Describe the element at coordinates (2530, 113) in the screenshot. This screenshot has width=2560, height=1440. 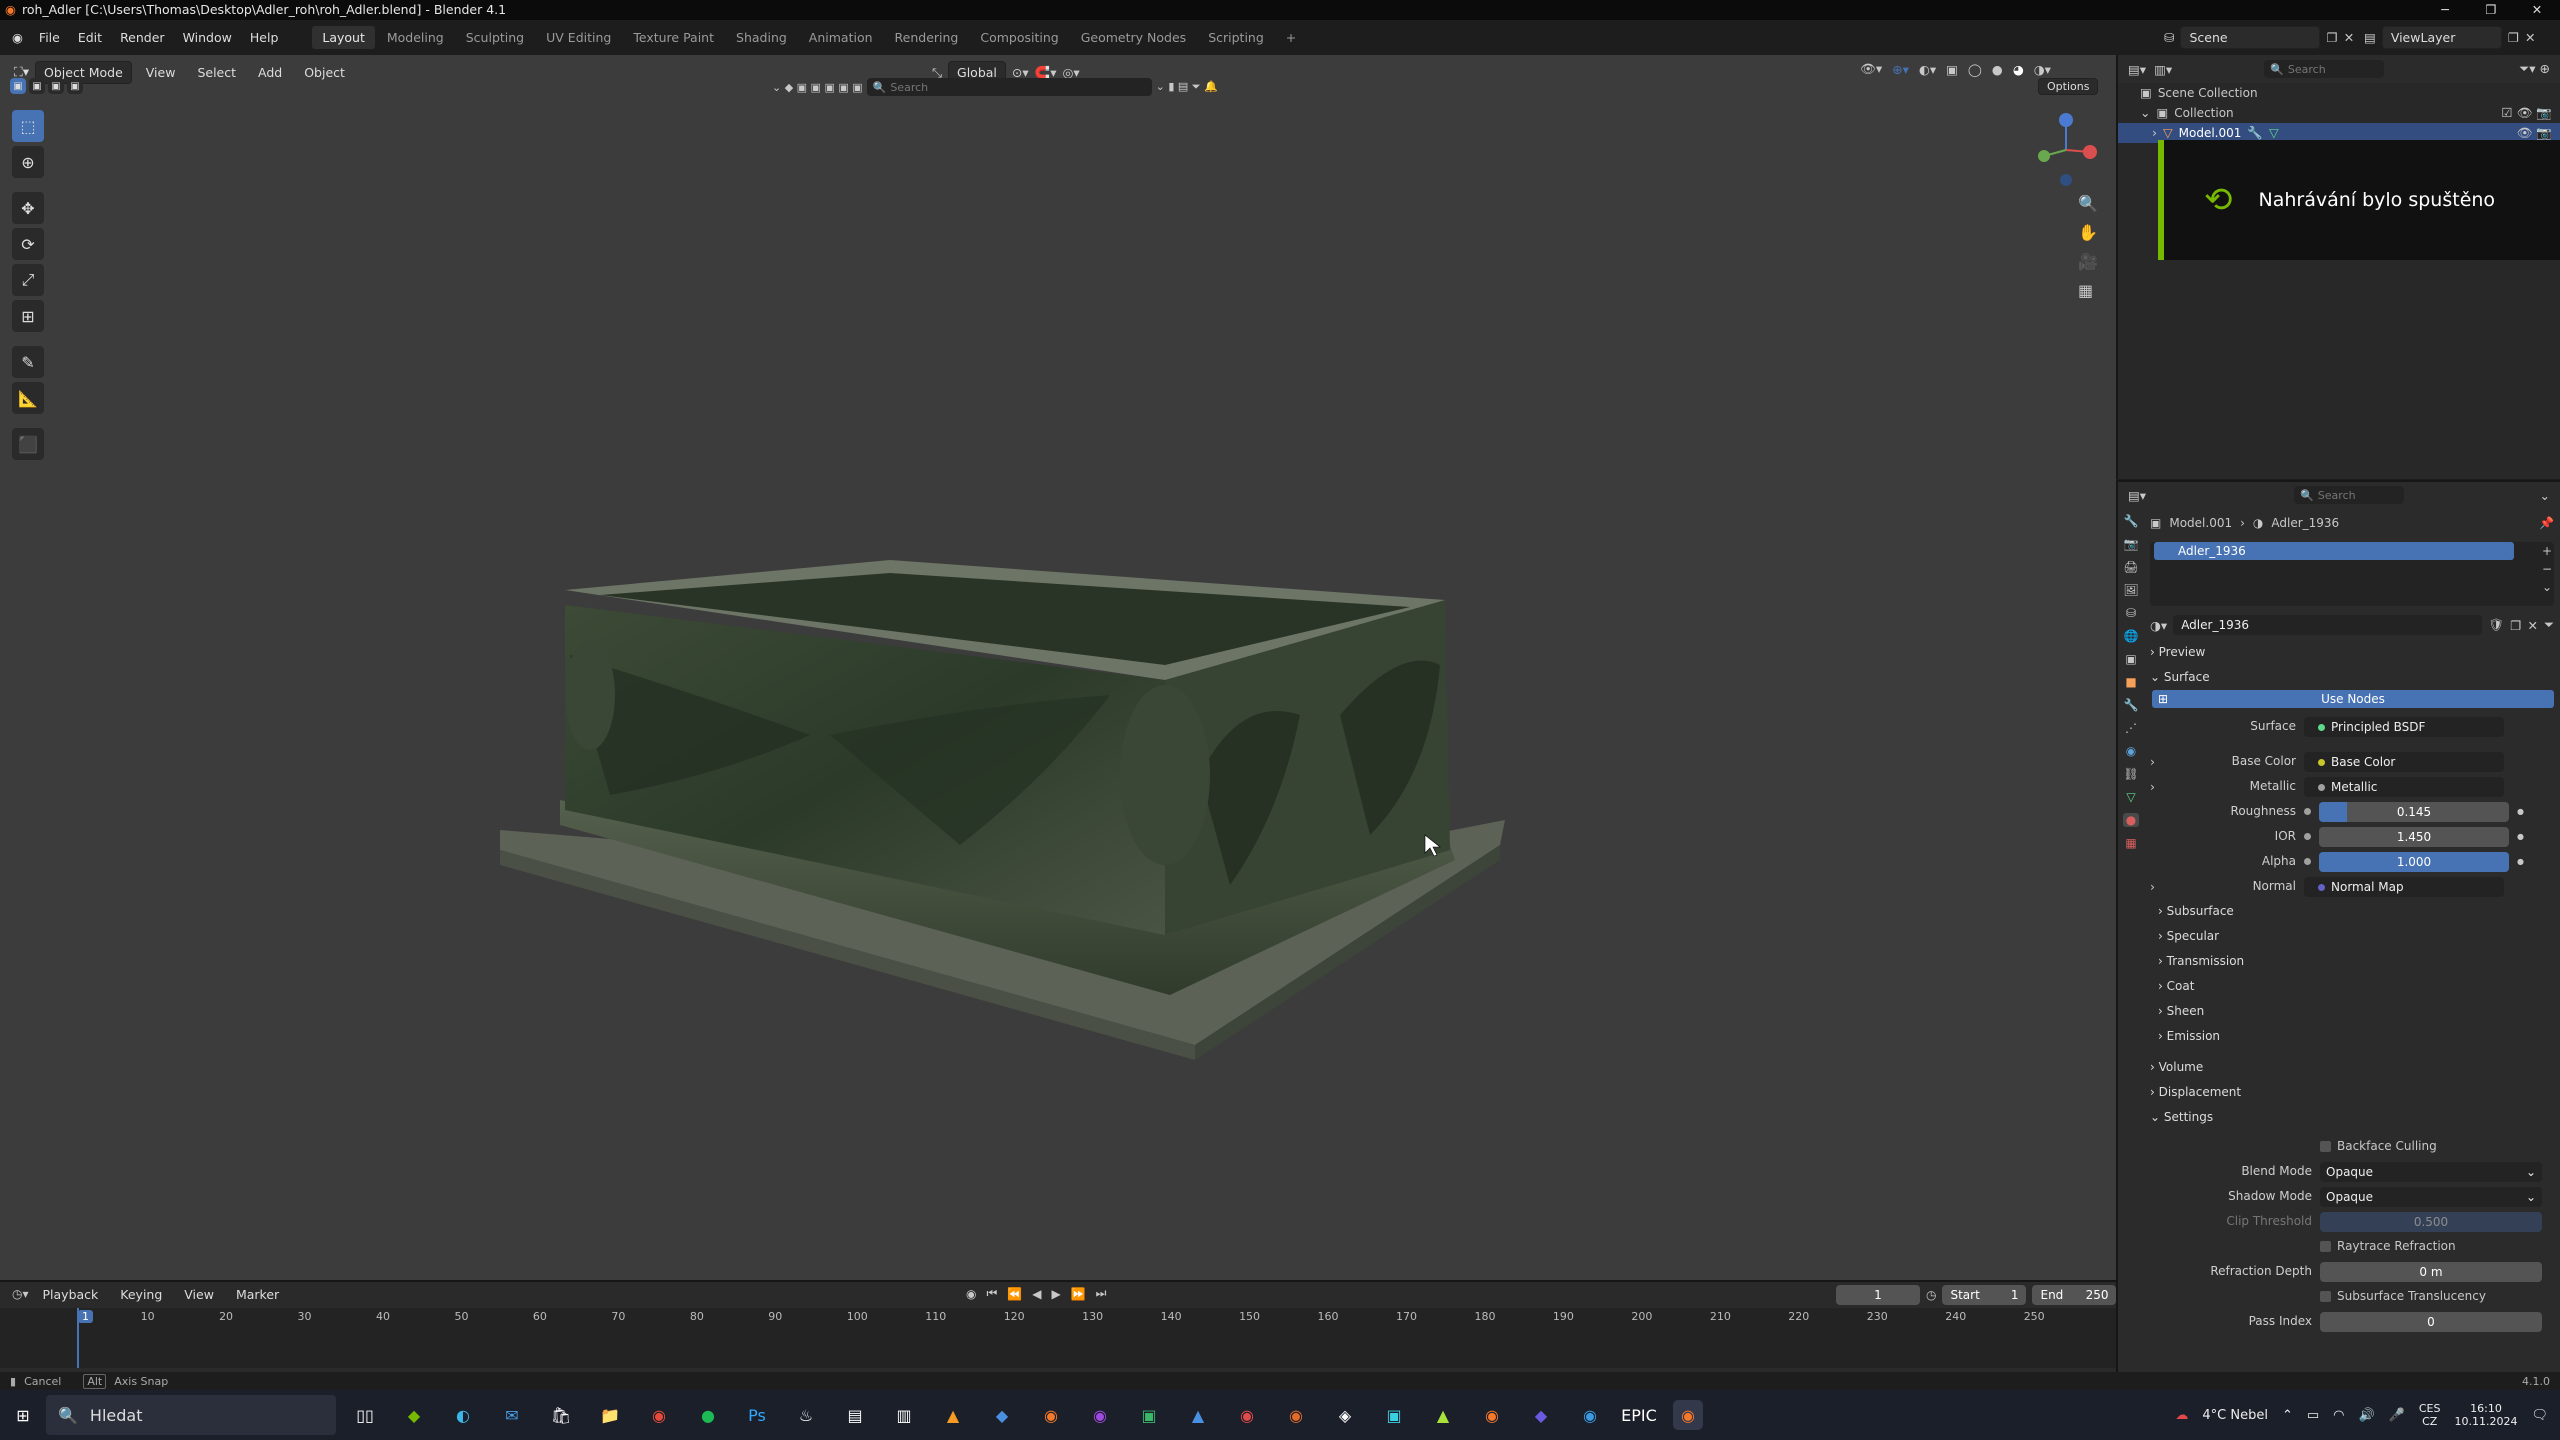
I see `collection-toggles: ☑ 👁 📷` at that location.